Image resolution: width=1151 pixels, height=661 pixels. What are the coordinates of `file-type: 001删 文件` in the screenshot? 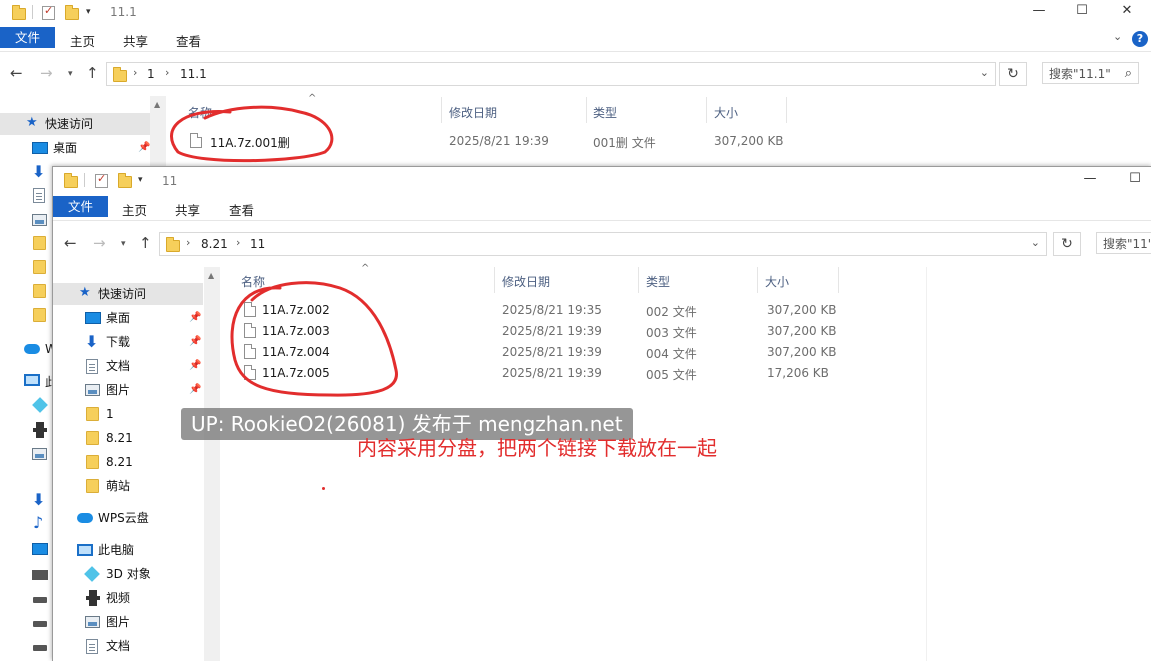 It's located at (624, 143).